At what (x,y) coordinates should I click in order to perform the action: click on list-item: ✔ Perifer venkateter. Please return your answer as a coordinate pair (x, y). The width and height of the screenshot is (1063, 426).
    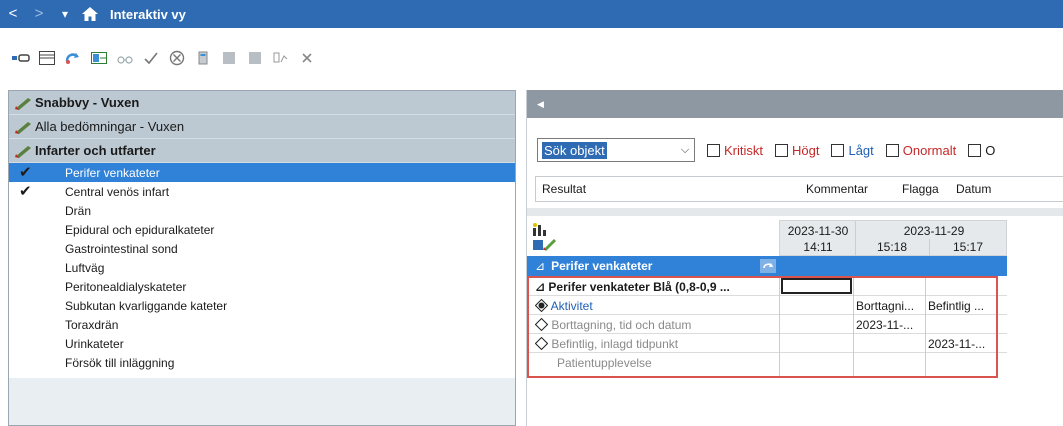
    Looking at the image, I should click on (262, 172).